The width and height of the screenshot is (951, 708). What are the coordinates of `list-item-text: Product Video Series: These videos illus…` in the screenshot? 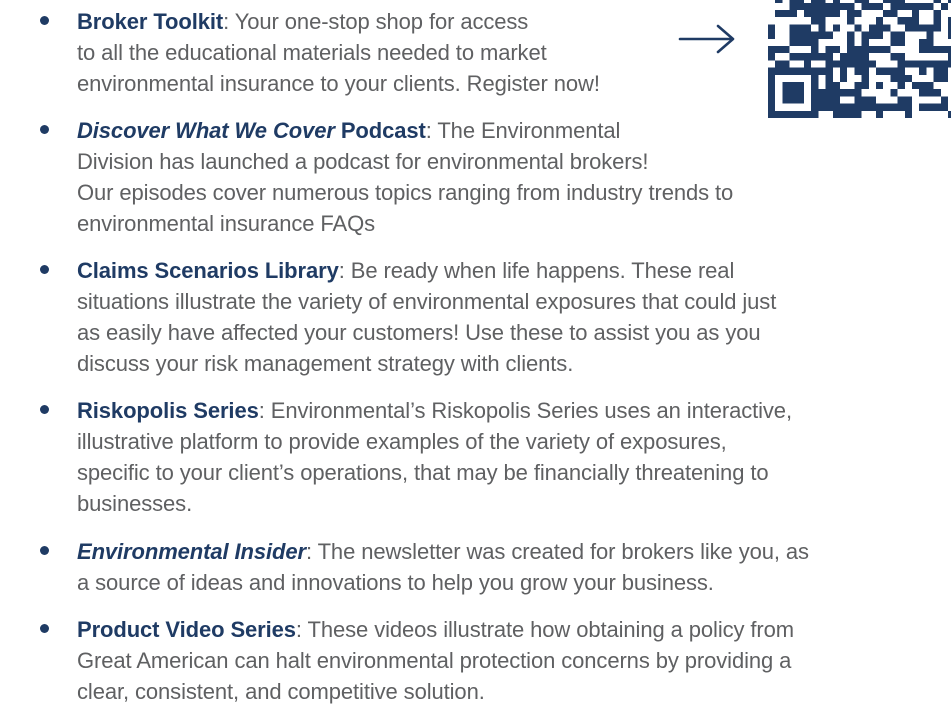 It's located at (435, 660).